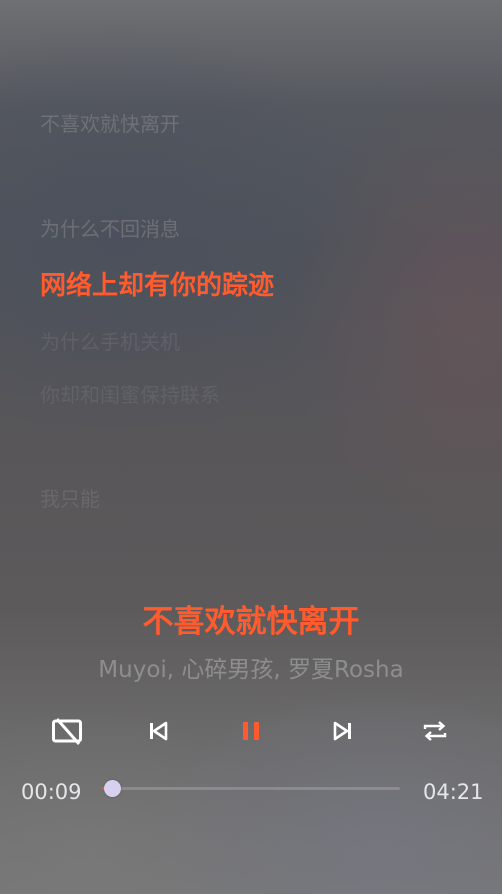 This screenshot has height=894, width=502. I want to click on repeat-icon, so click(435, 731).